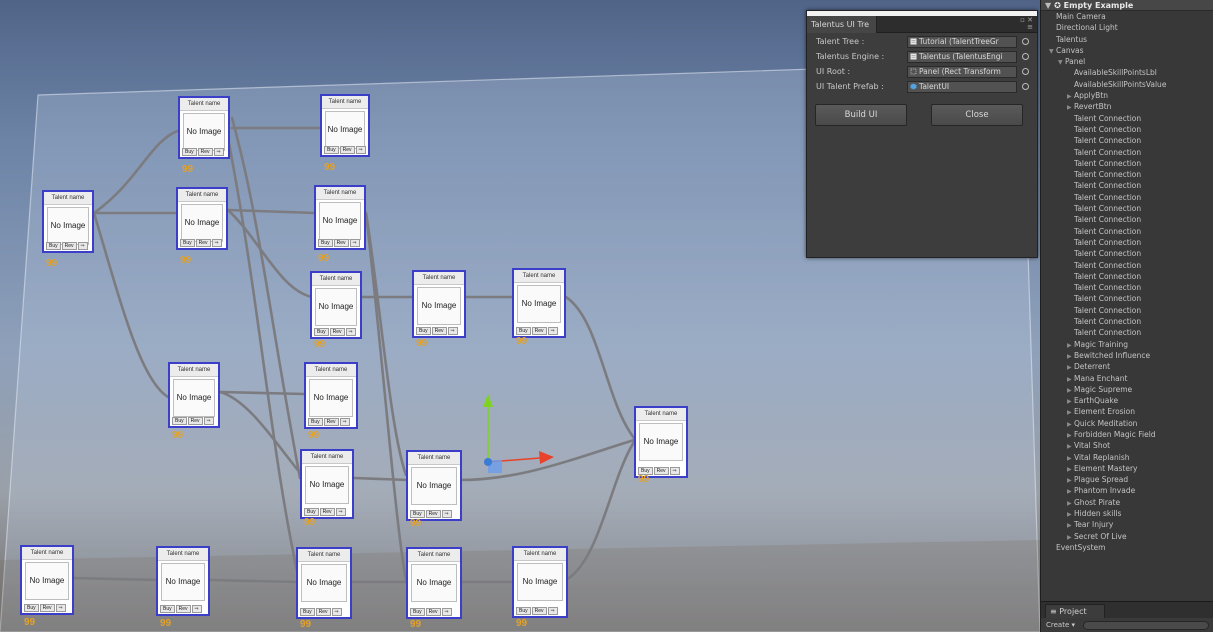  What do you see at coordinates (1127, 344) in the screenshot?
I see `hierarchy-item: ▶ Magic Training` at bounding box center [1127, 344].